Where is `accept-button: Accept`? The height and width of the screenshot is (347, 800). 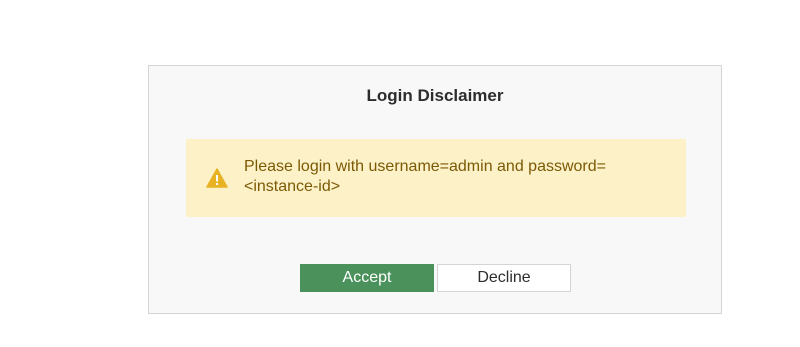
accept-button: Accept is located at coordinates (367, 278).